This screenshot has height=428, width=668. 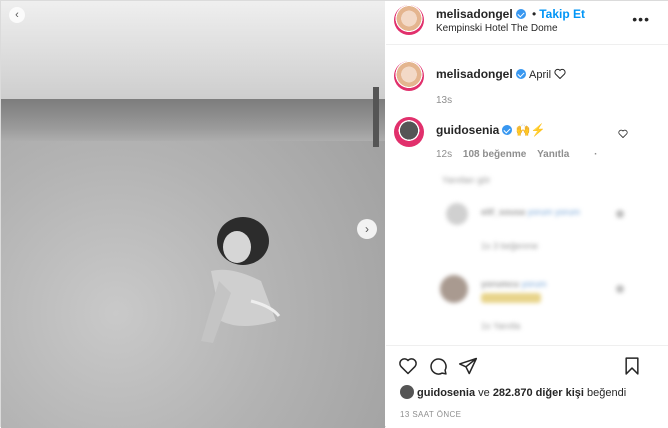 I want to click on bookmark-icon, so click(x=632, y=366).